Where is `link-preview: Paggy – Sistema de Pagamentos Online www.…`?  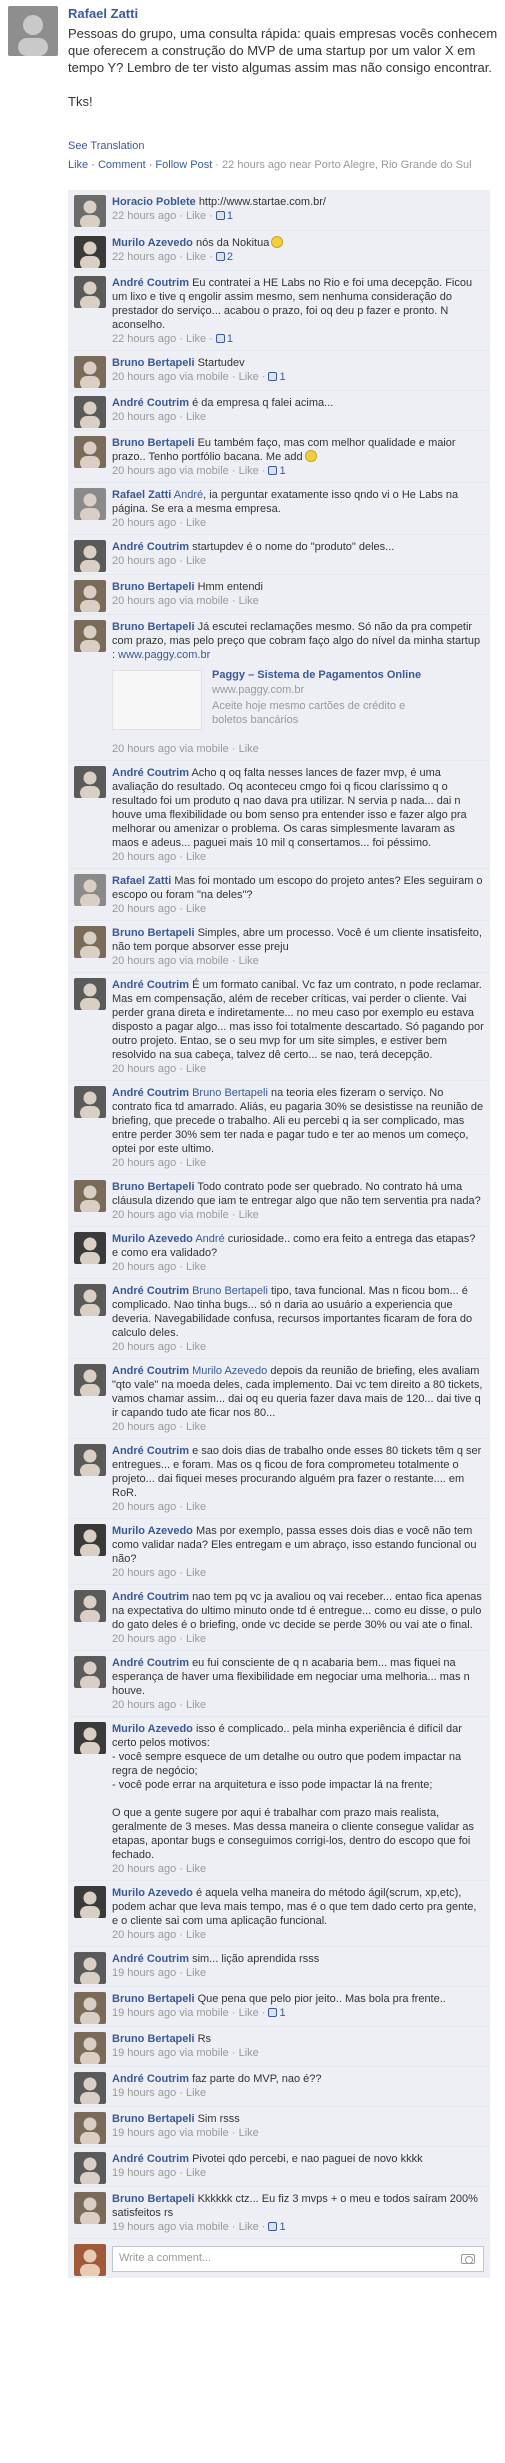 link-preview: Paggy – Sistema de Pagamentos Online www.… is located at coordinates (298, 702).